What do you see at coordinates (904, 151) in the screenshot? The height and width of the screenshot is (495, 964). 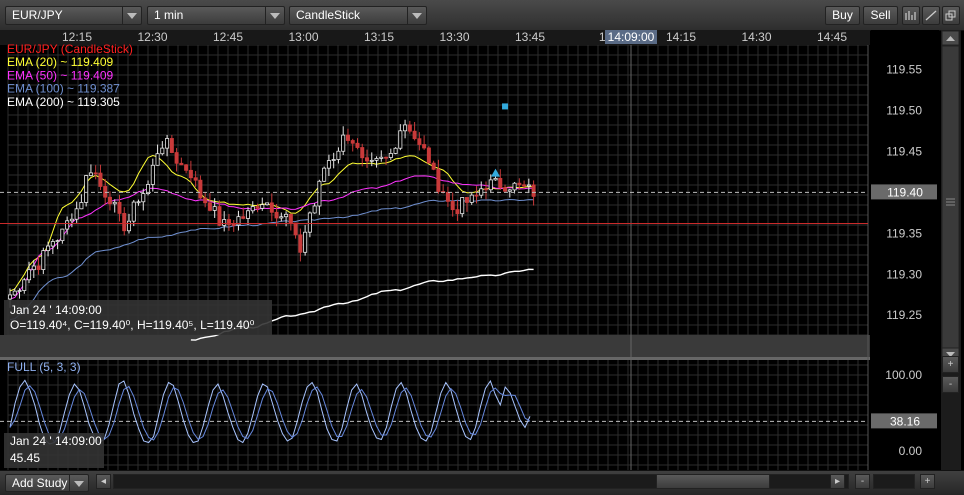 I see `price-tick-label: 119.45` at bounding box center [904, 151].